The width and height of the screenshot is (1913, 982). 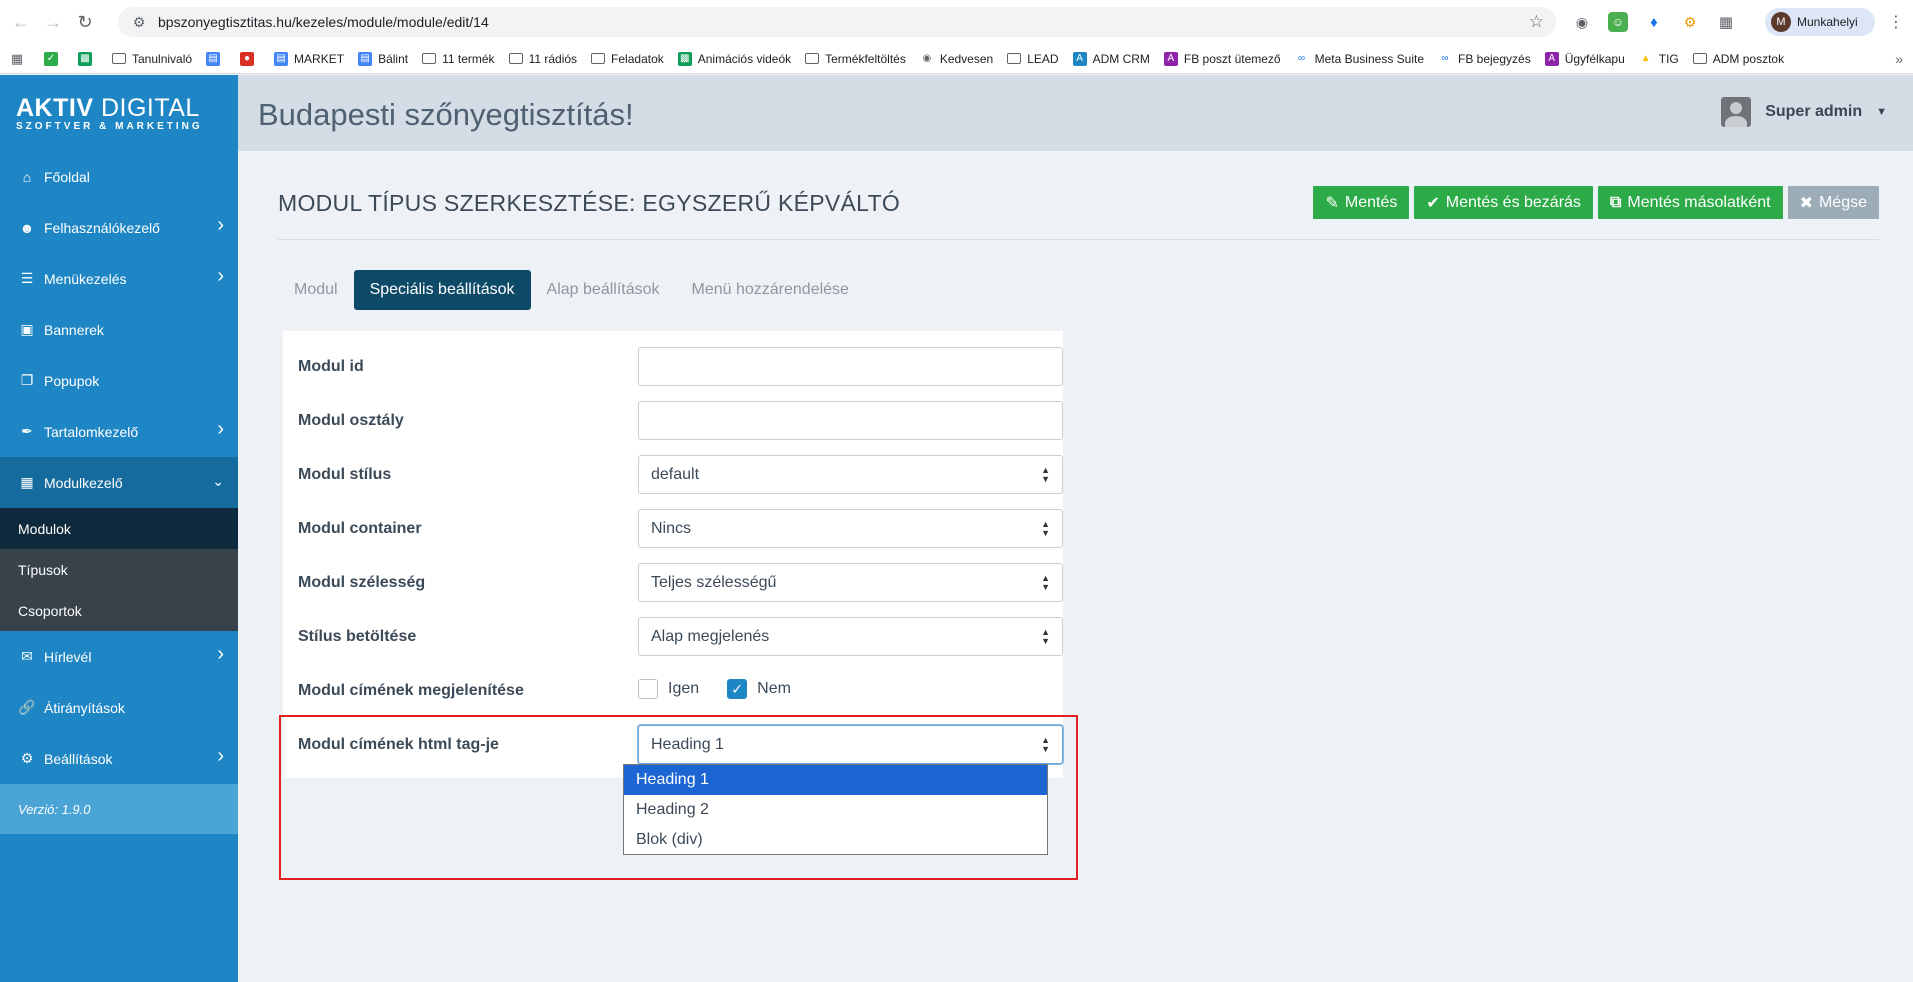 I want to click on submenu-item-modulok: Modulok, so click(x=119, y=528).